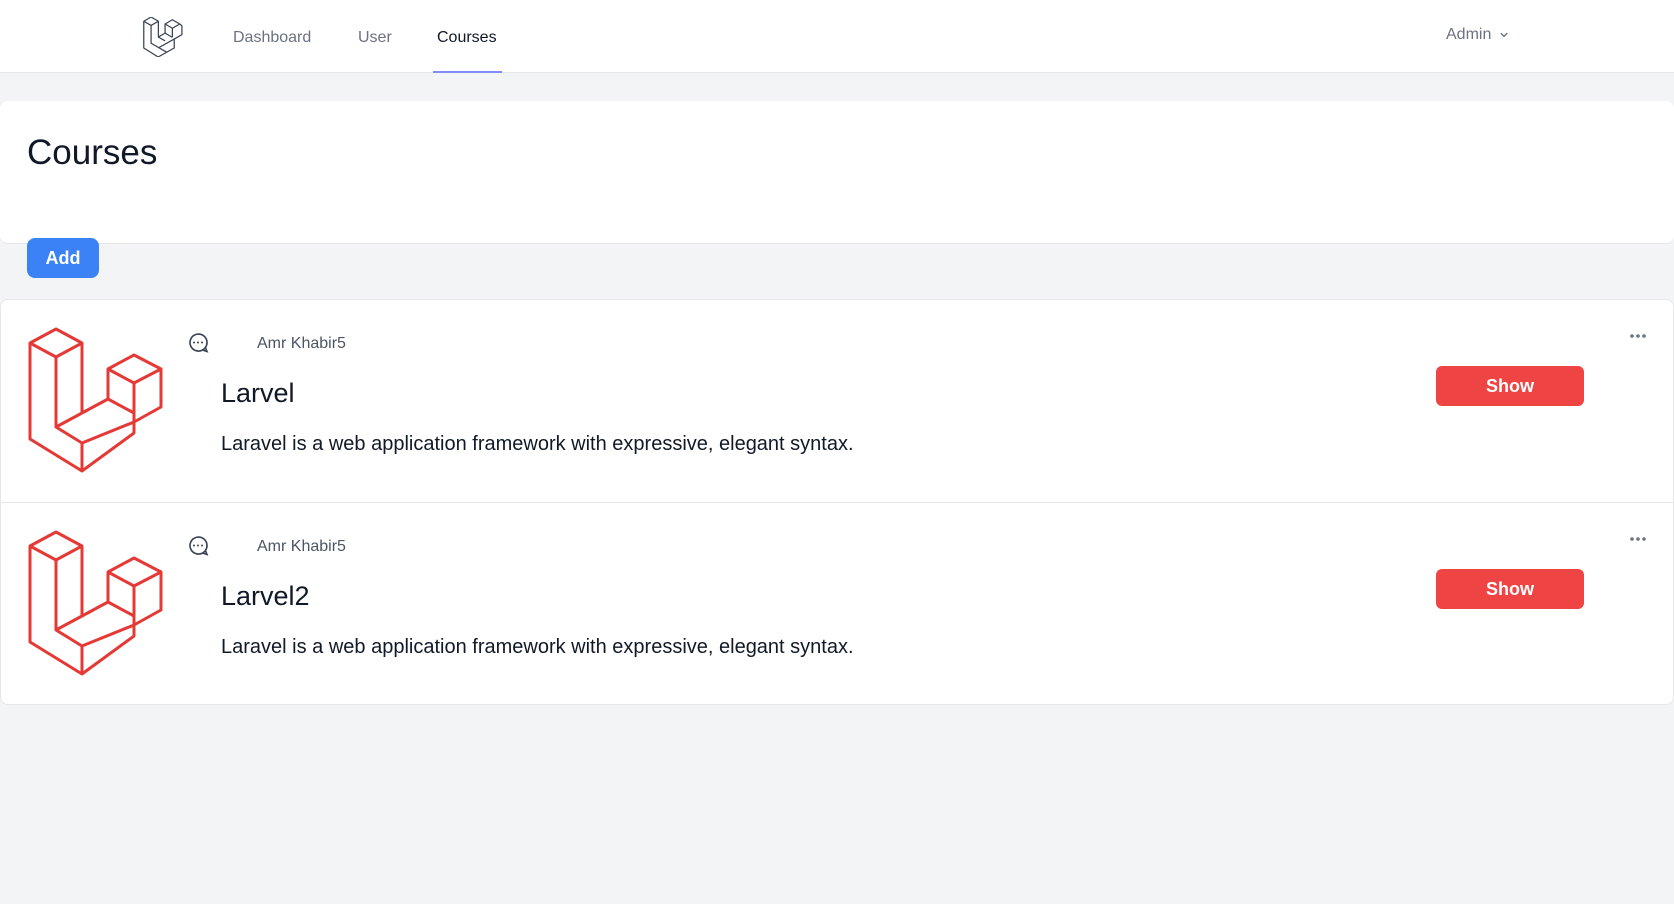  Describe the element at coordinates (1469, 34) in the screenshot. I see `user-menu-label: Admin` at that location.